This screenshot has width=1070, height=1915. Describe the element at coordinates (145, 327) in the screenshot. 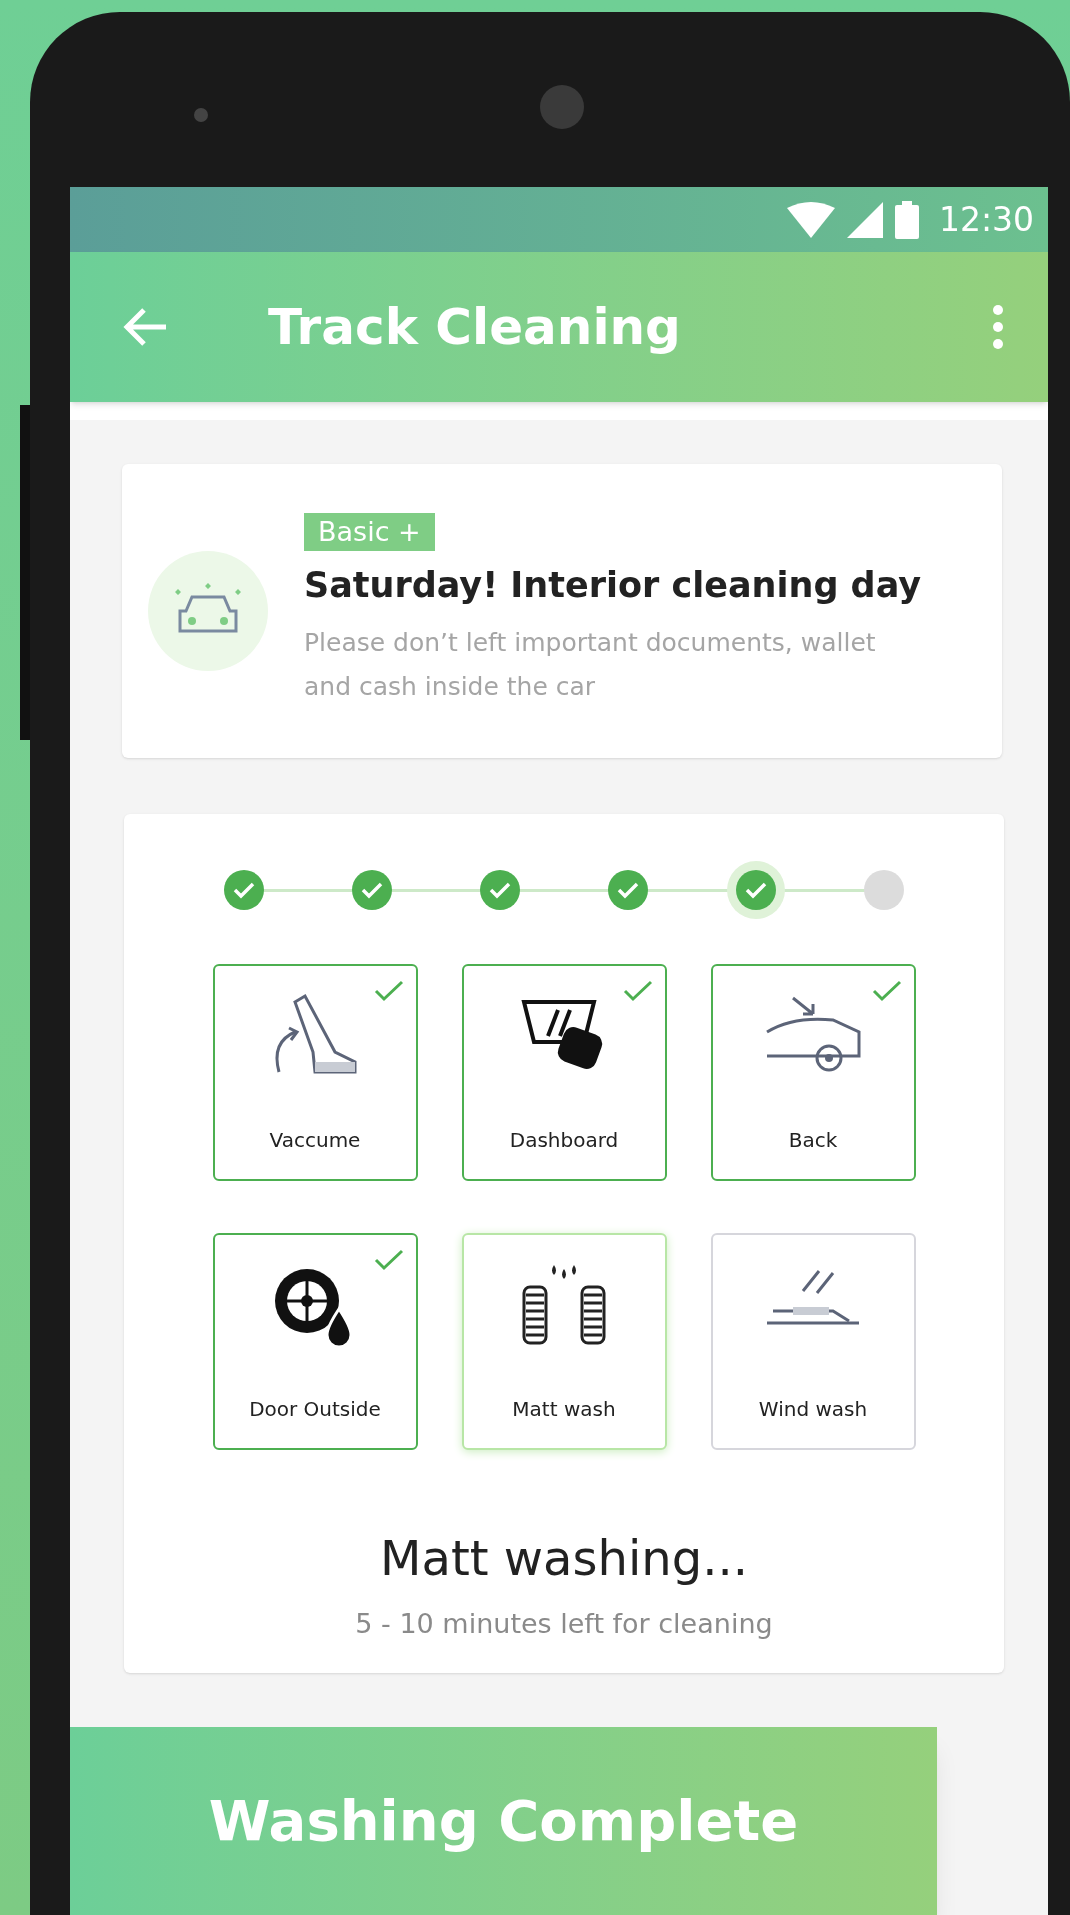

I see `back-arrow-icon` at that location.